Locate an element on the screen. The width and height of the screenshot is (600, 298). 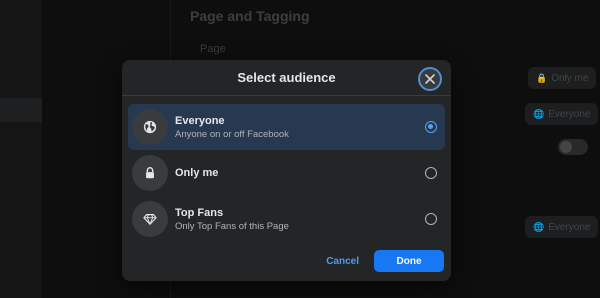
background-audience-chip-everyone-2: 🌐 Everyone is located at coordinates (562, 227).